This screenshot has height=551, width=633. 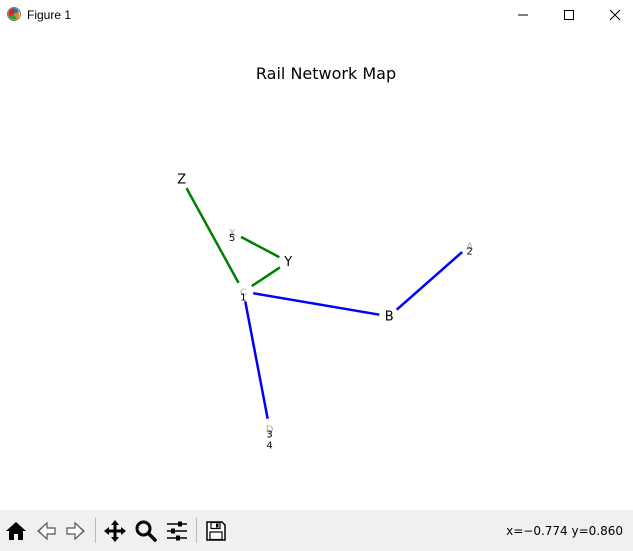 I want to click on move-icon, so click(x=114, y=530).